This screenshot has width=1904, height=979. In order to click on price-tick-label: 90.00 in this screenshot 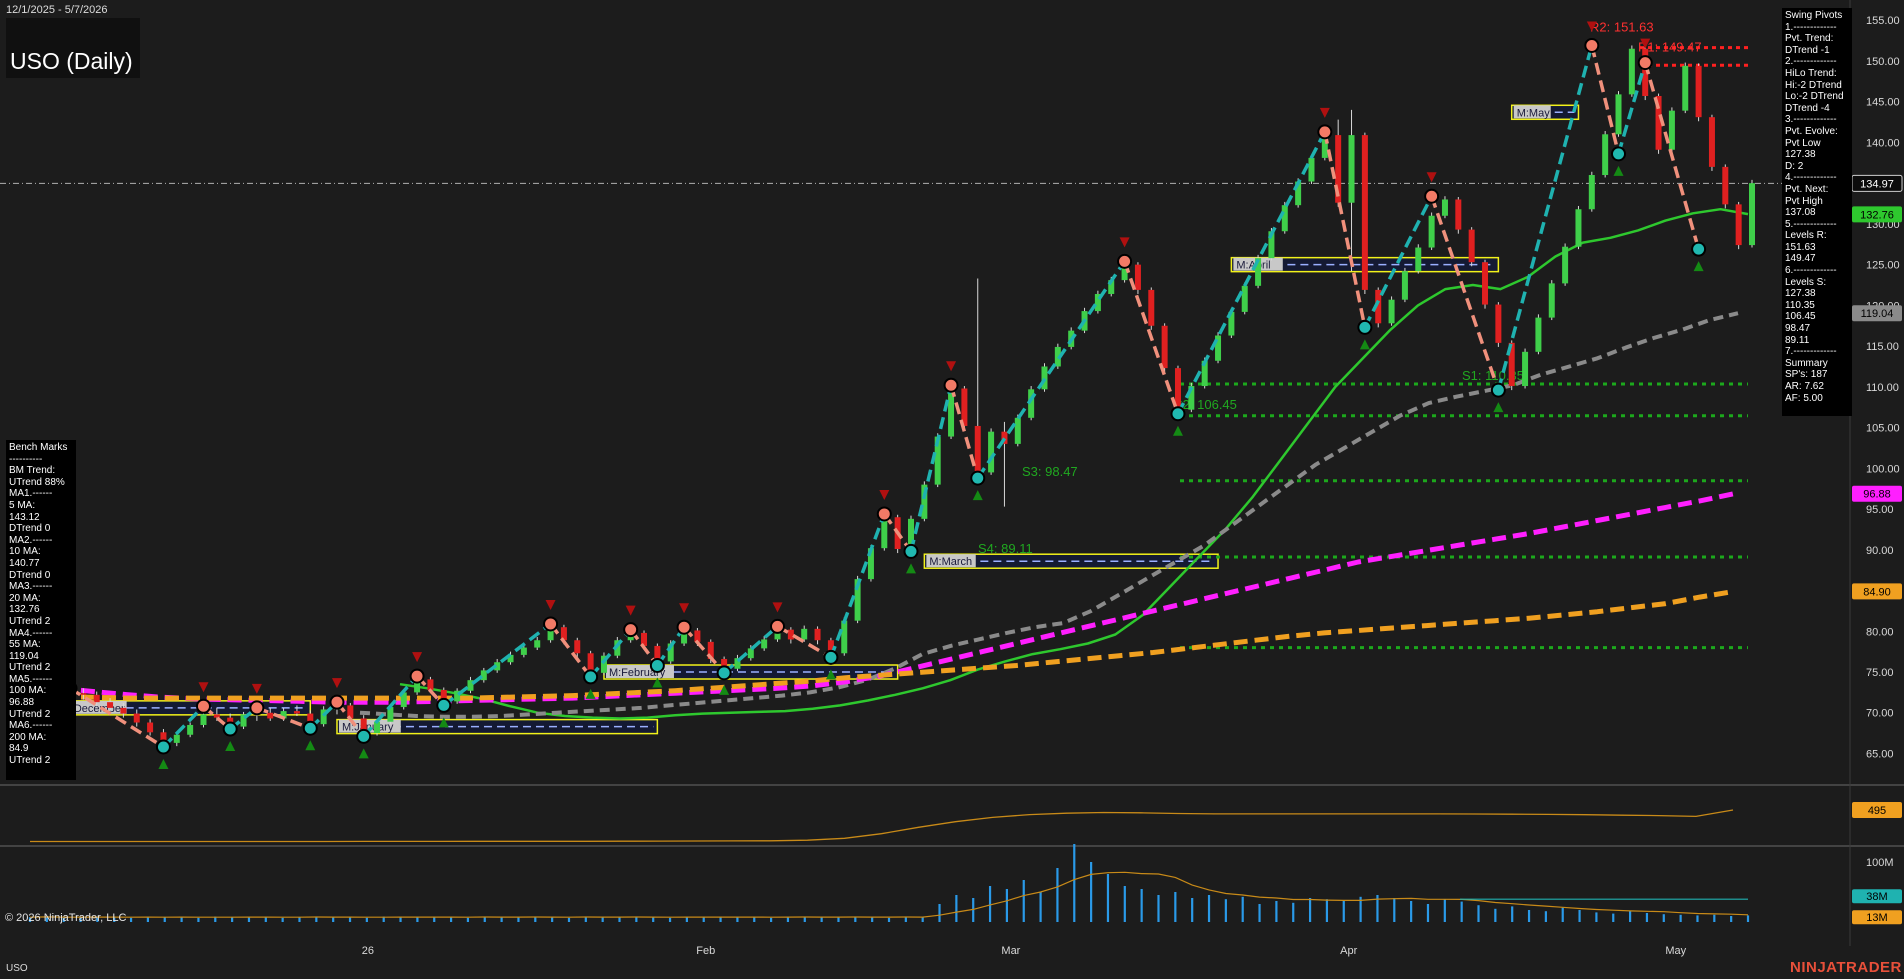, I will do `click(1880, 551)`.